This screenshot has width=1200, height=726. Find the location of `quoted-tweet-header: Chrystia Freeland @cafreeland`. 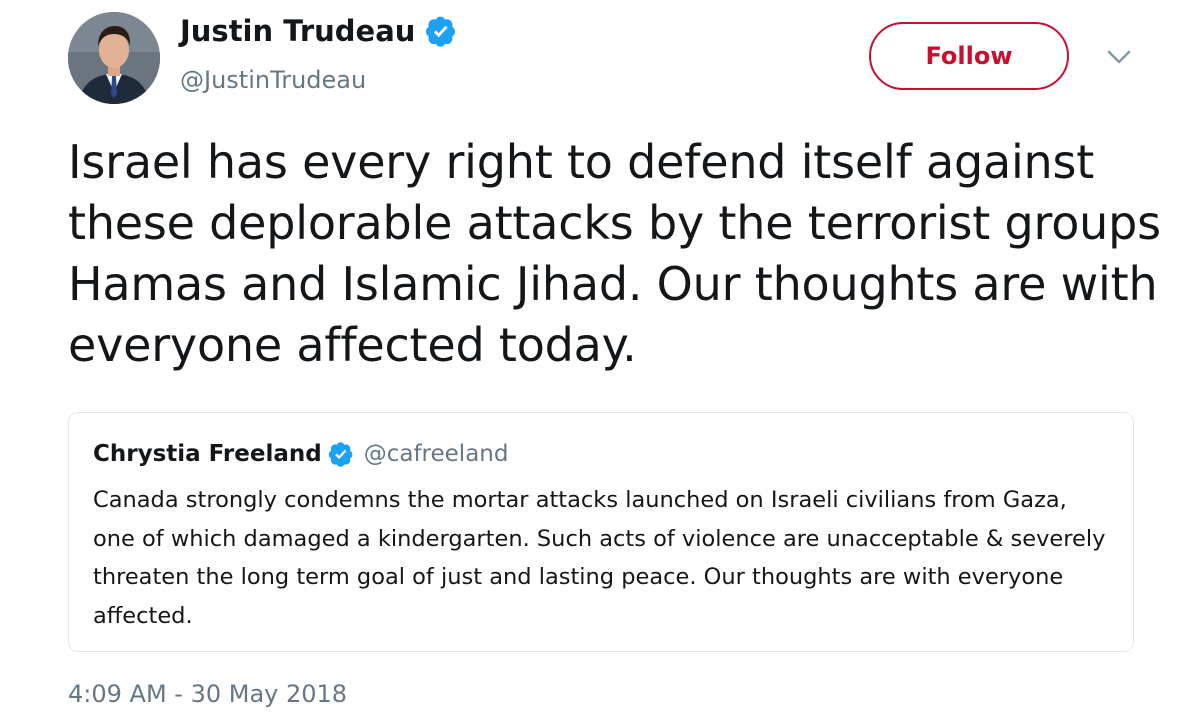

quoted-tweet-header: Chrystia Freeland @cafreeland is located at coordinates (300, 454).